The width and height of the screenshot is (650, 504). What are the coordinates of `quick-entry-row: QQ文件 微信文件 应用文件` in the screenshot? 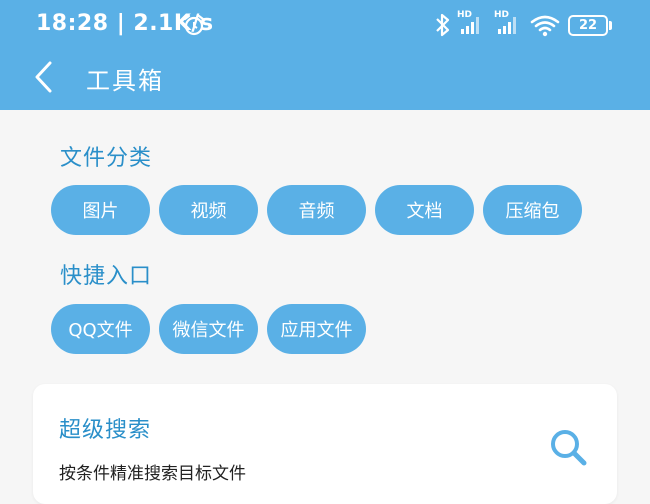 It's located at (208, 329).